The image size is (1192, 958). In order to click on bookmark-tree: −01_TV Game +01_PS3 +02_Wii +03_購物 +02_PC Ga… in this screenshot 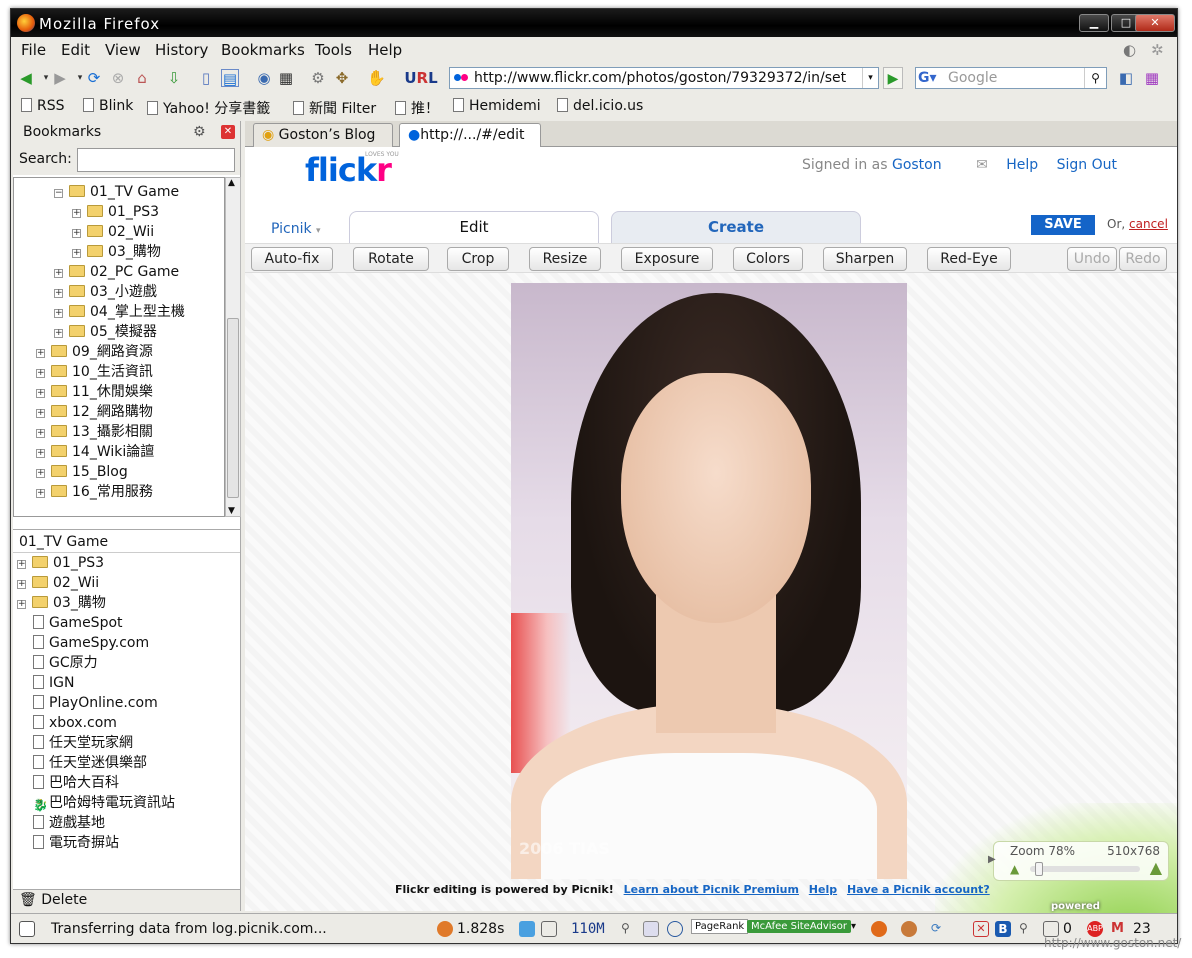, I will do `click(119, 347)`.